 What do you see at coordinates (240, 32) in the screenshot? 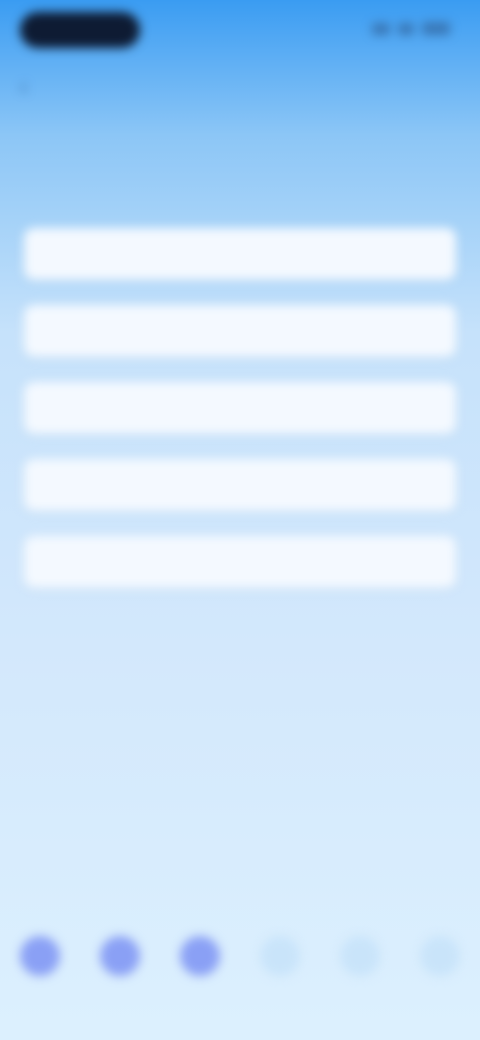
I see `status-bar` at bounding box center [240, 32].